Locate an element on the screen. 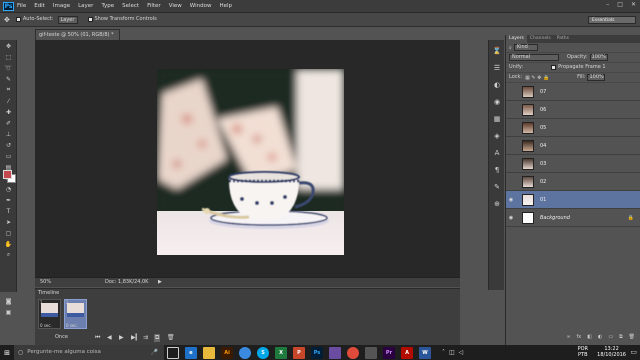  menu-layer: Layer is located at coordinates (85, 6).